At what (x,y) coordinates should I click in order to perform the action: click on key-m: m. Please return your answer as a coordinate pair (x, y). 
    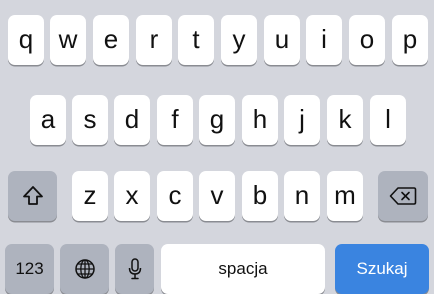
    Looking at the image, I should click on (345, 196).